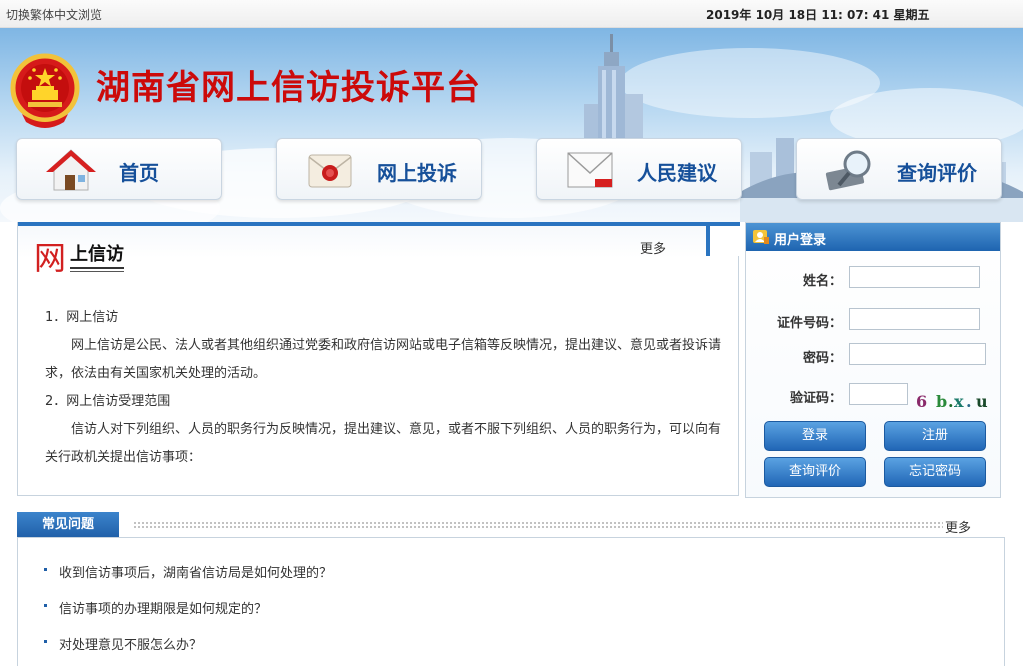  What do you see at coordinates (417, 173) in the screenshot?
I see `nav-label: 网上投诉` at bounding box center [417, 173].